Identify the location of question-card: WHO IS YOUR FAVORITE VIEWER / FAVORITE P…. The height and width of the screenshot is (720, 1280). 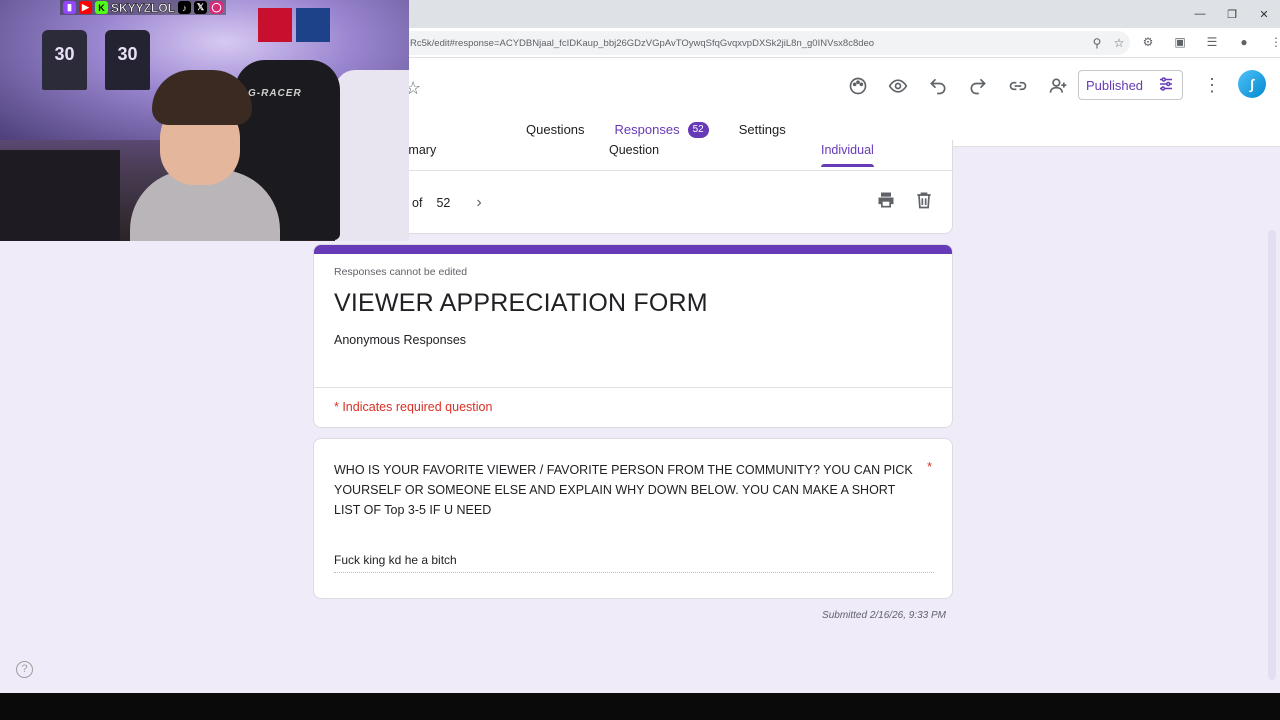
(633, 518).